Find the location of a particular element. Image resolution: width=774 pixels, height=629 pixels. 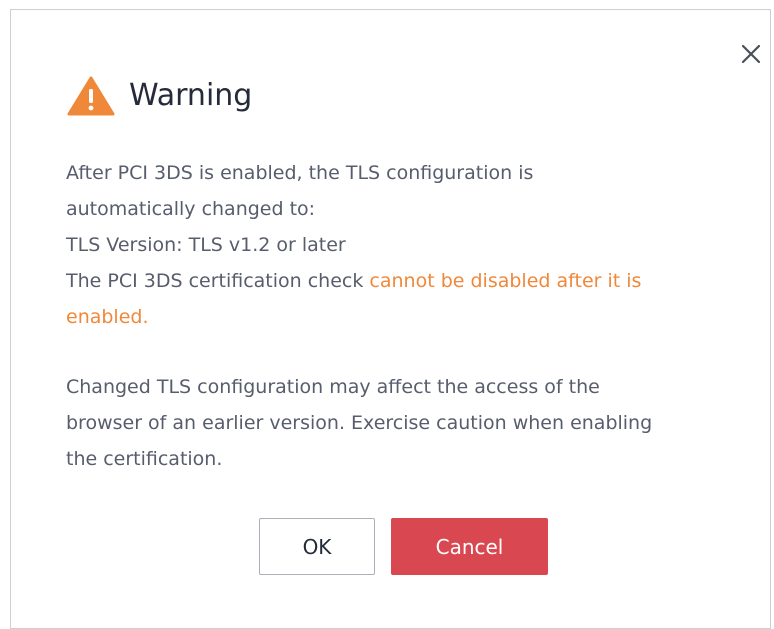

highlighted-warning-text: cannot be disabled after it is is located at coordinates (505, 281).